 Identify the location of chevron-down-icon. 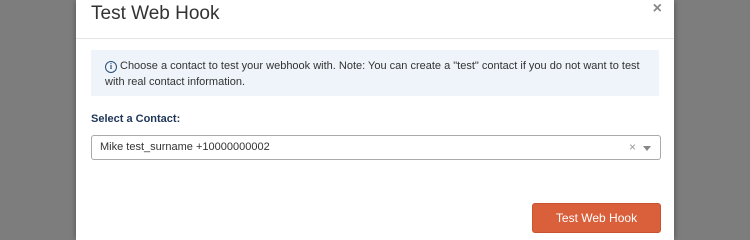
(647, 148).